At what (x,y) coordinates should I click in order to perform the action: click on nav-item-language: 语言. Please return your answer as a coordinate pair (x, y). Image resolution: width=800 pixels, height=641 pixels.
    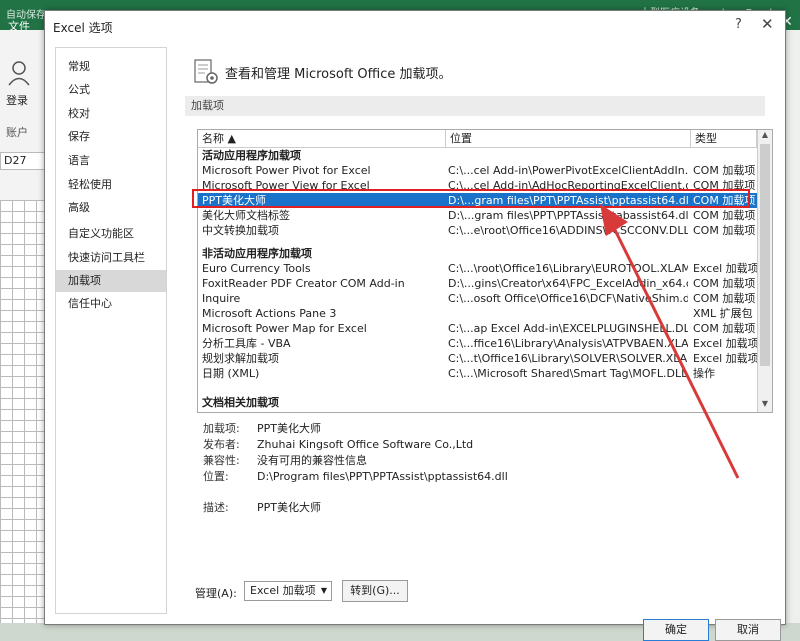
    Looking at the image, I should click on (111, 161).